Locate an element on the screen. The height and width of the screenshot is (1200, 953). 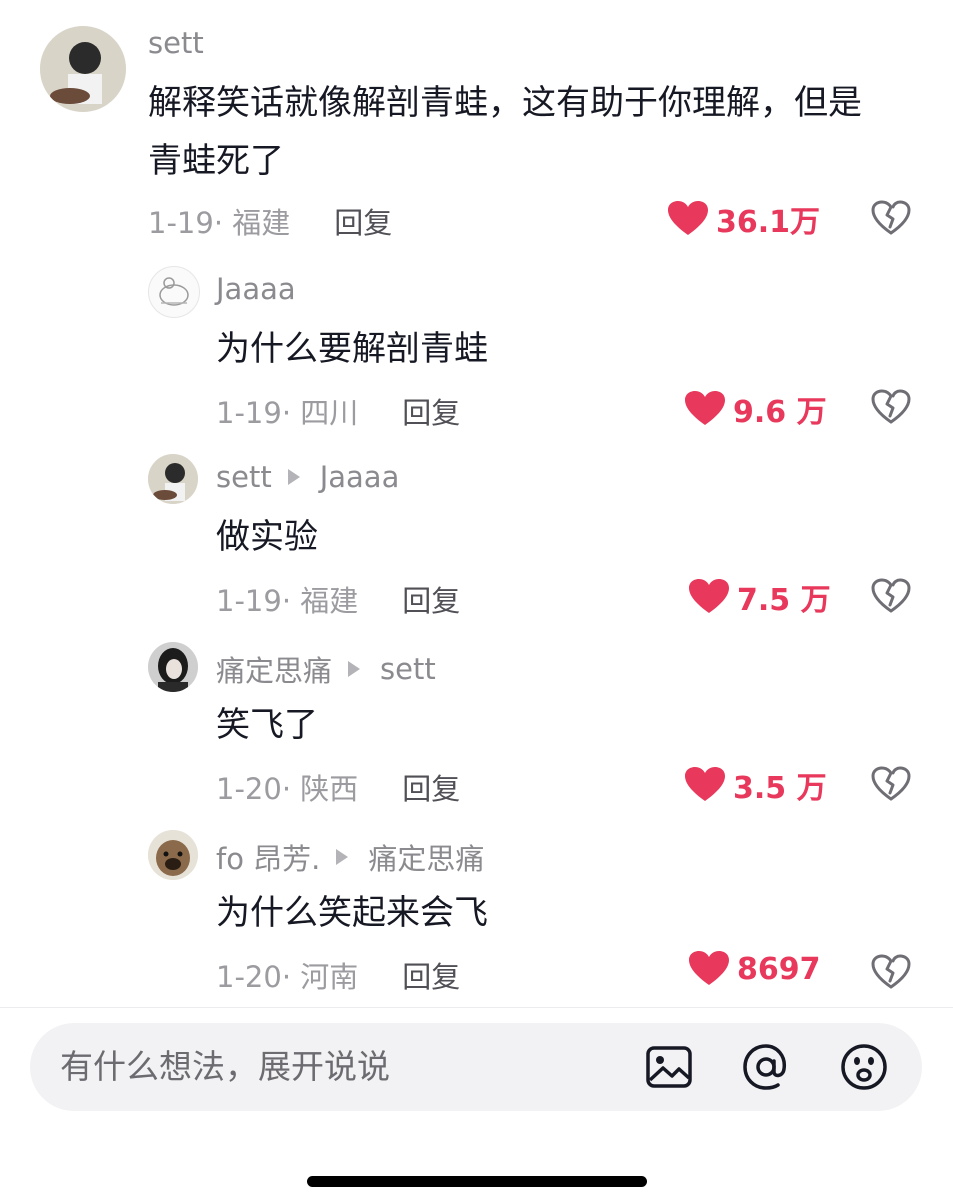
comment-username: sett is located at coordinates (176, 43).